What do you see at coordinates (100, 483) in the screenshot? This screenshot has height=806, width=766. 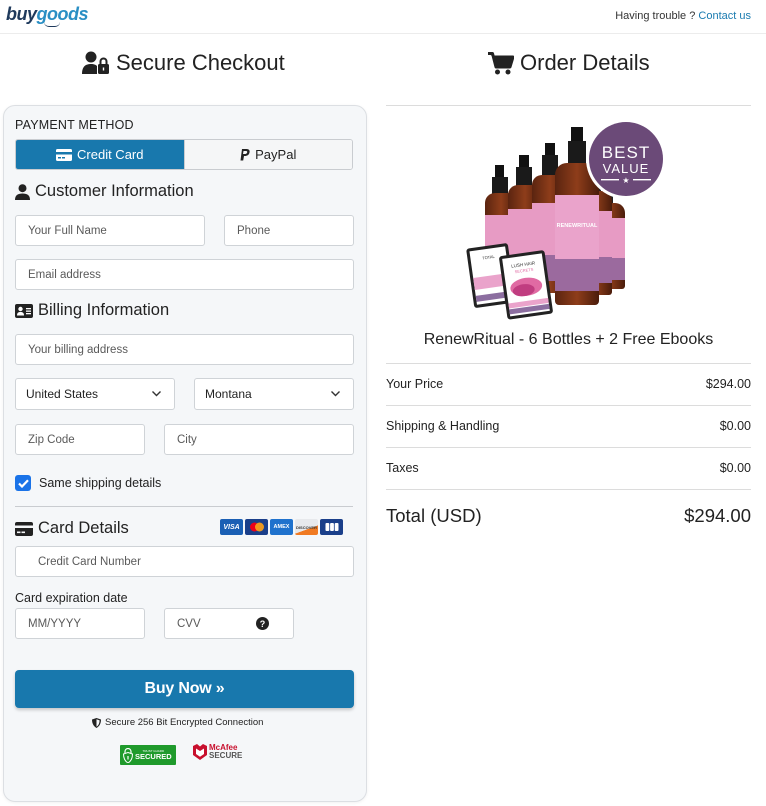 I see `same-shipping-label: Same shipping details` at bounding box center [100, 483].